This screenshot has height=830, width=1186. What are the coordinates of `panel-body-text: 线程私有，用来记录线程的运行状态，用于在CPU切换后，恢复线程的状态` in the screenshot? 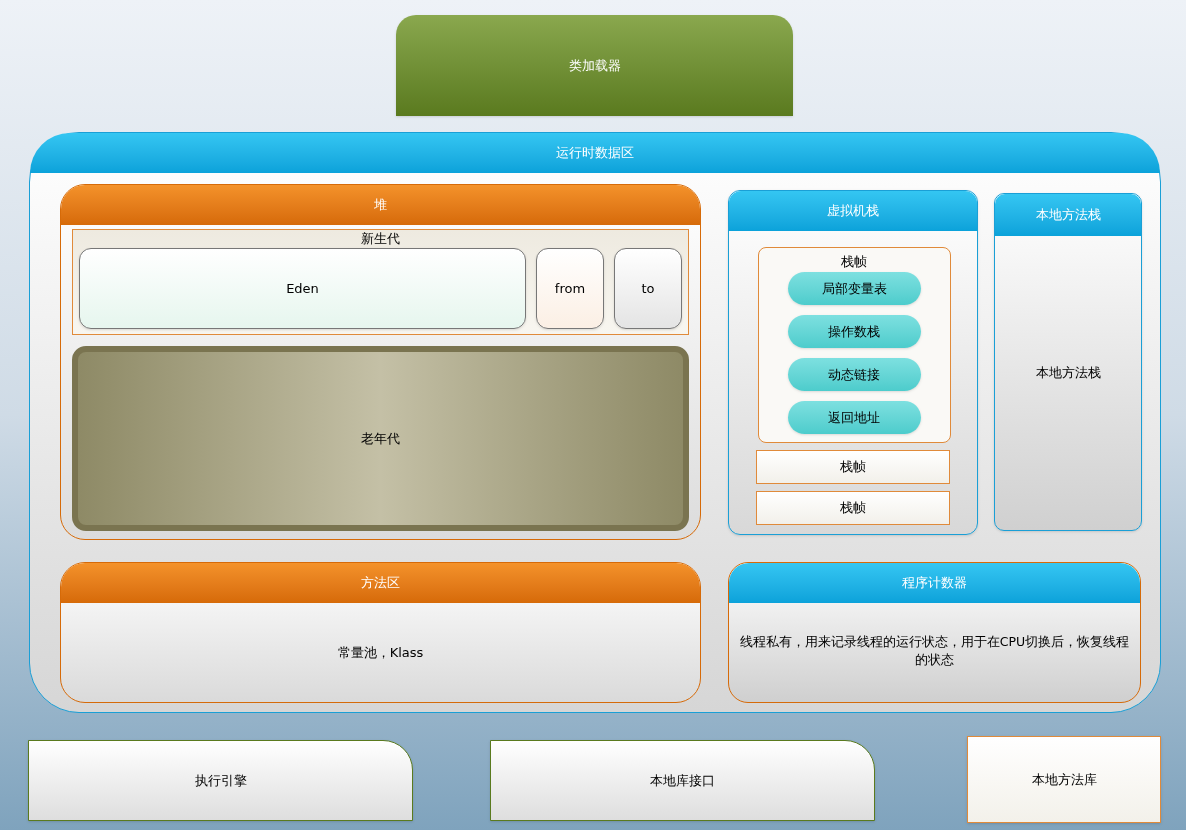 It's located at (934, 650).